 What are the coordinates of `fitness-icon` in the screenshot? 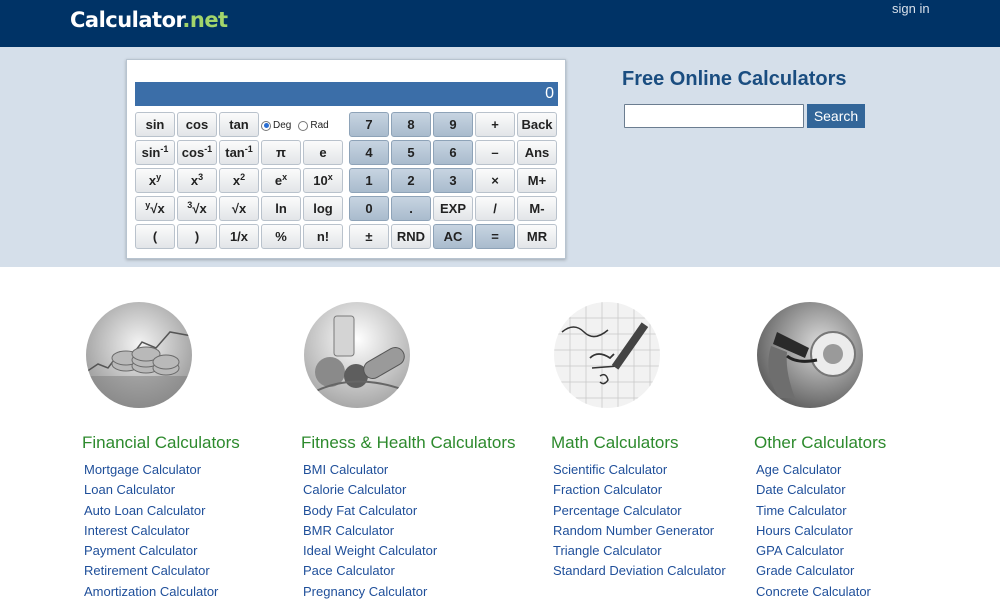 It's located at (357, 355).